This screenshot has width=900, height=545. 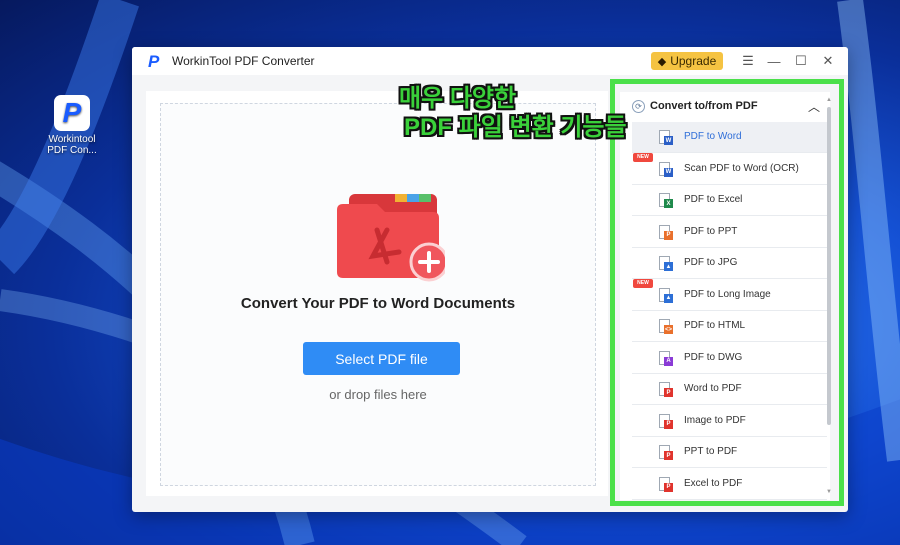 What do you see at coordinates (72, 113) in the screenshot?
I see `workintool-app-icon: P` at bounding box center [72, 113].